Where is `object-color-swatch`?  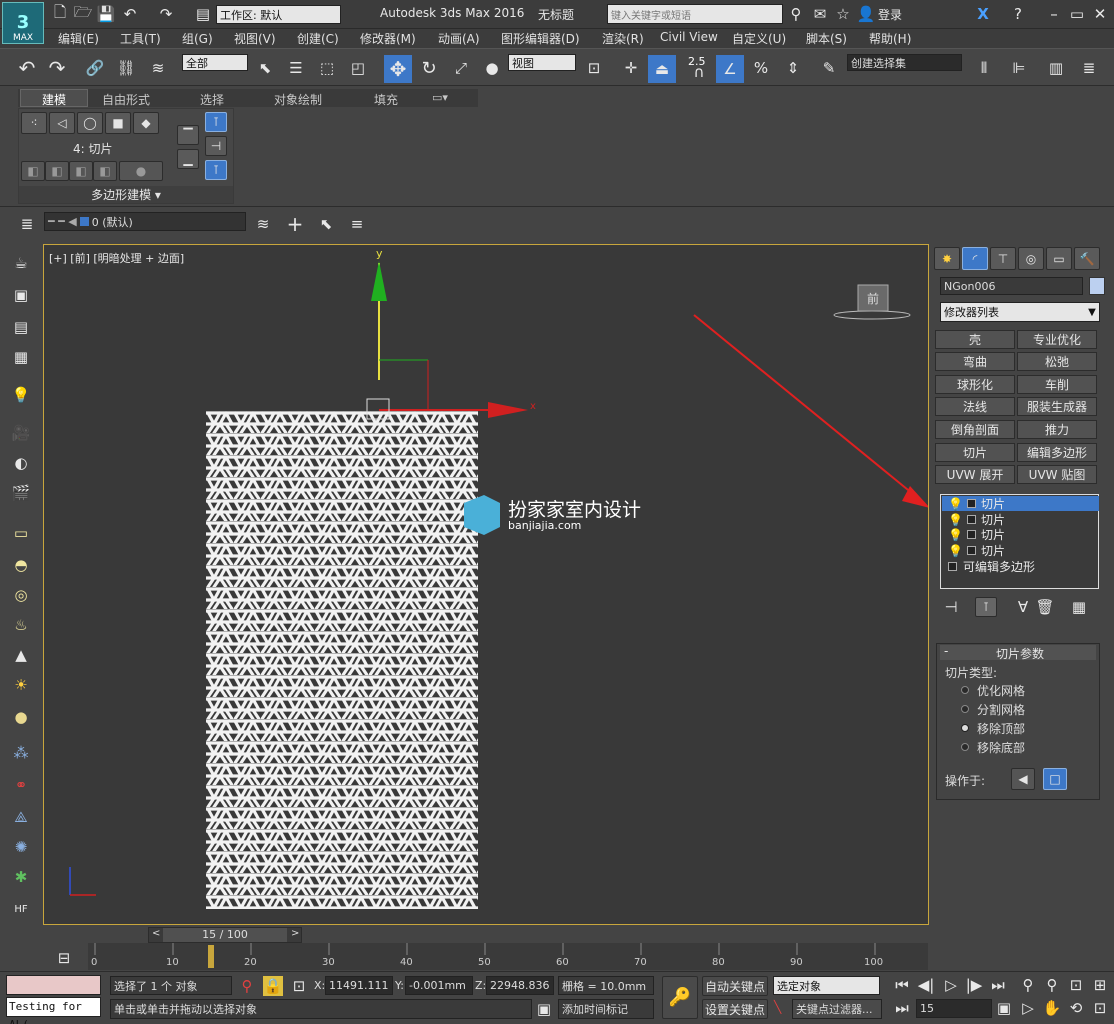
object-color-swatch is located at coordinates (1097, 286).